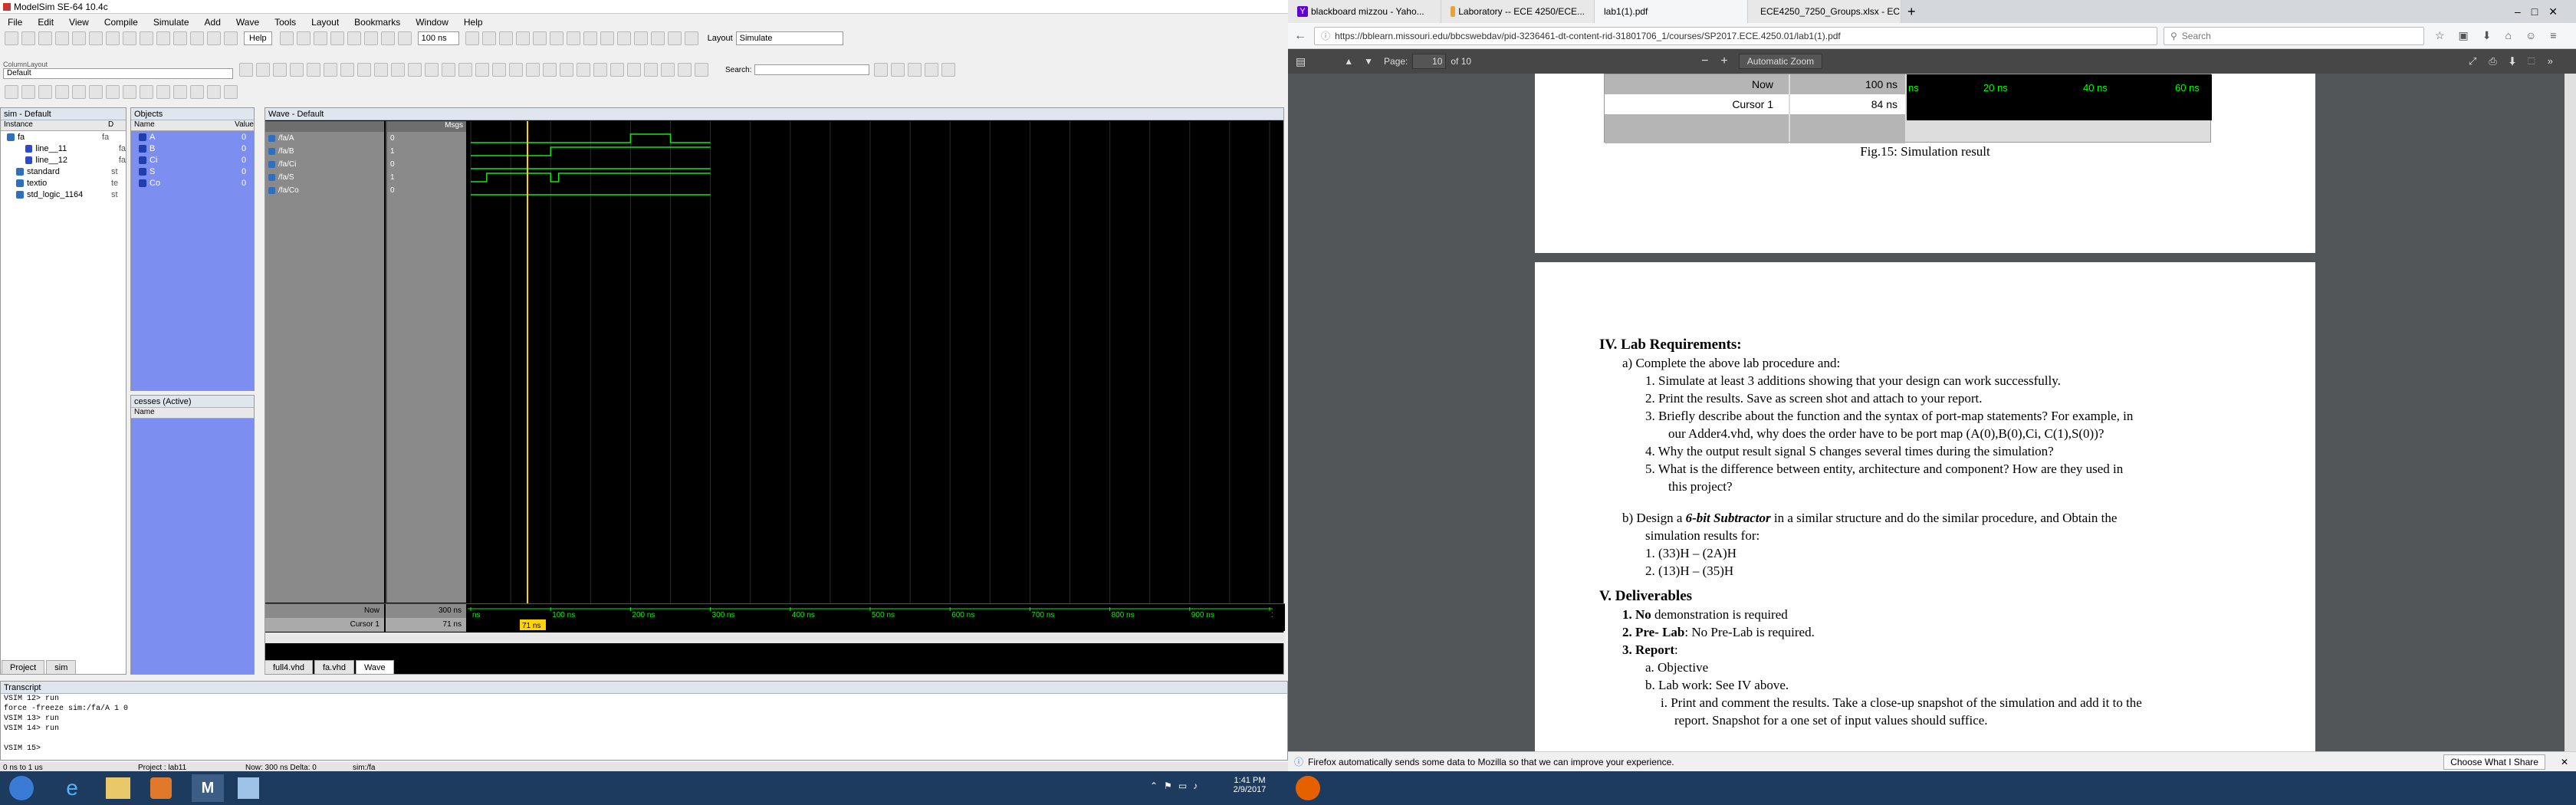  I want to click on instance-row: line__12 fa, so click(63, 160).